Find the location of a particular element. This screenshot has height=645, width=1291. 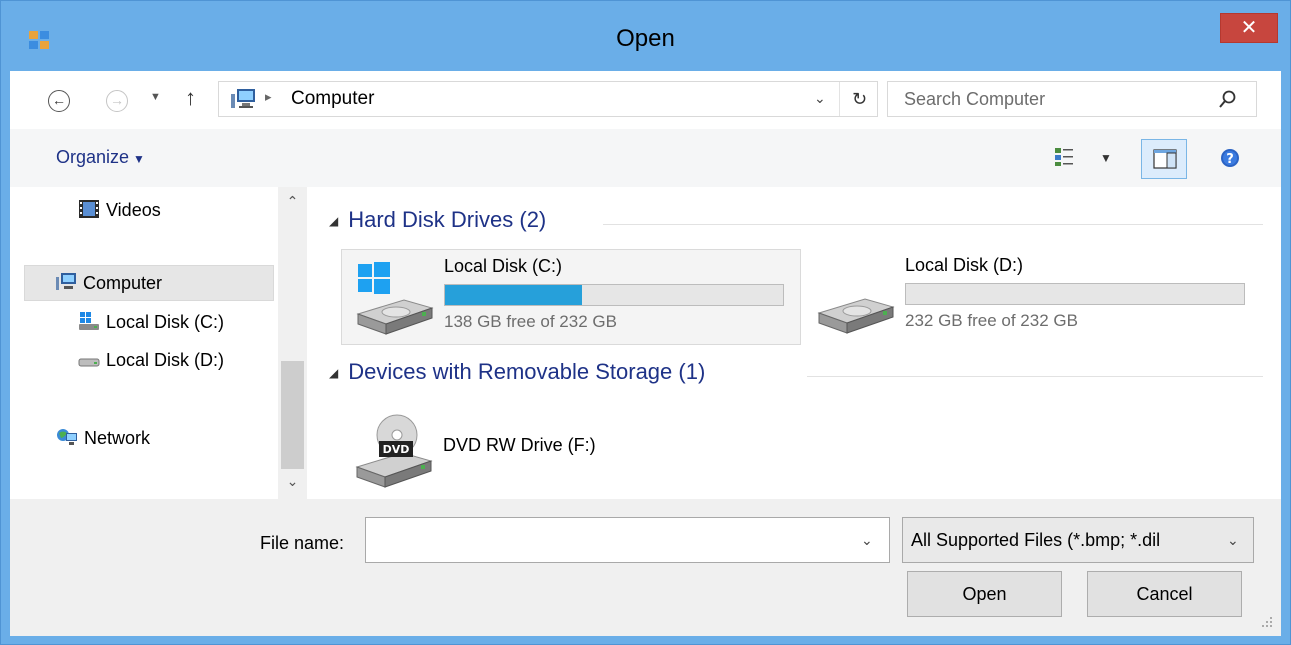

drive-tile-f: DVD DVD RW Drive (F:) is located at coordinates (571, 447).